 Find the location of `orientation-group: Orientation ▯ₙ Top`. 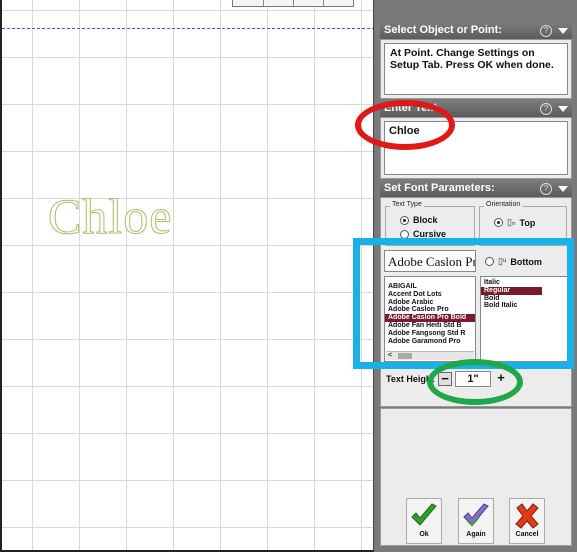

orientation-group: Orientation ▯ₙ Top is located at coordinates (523, 223).